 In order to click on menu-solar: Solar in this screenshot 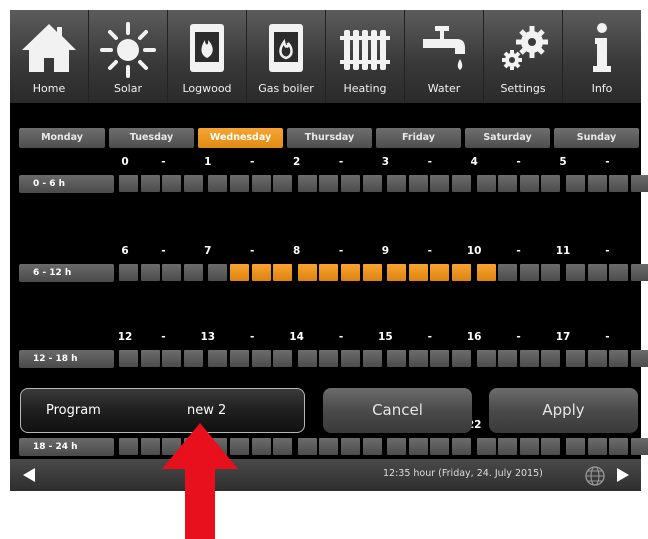, I will do `click(128, 56)`.